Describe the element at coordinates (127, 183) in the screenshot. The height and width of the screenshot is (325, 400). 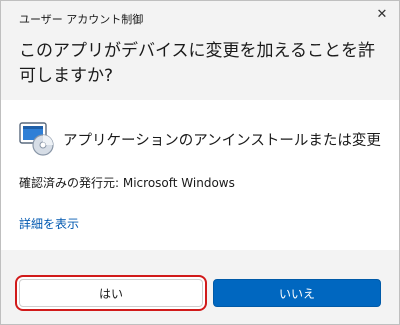
I see `publisher-info: 確認済みの発行元: Microsoft Windows` at that location.